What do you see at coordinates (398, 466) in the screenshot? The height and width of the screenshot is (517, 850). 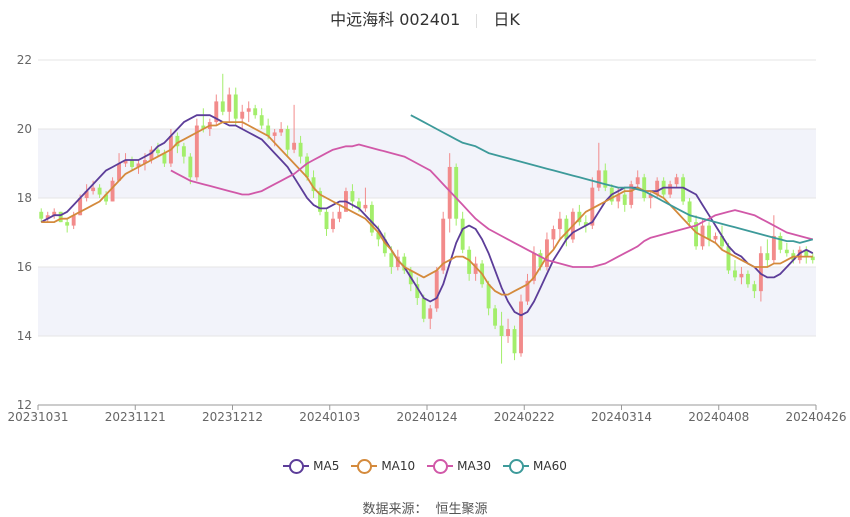 I see `legend-label: MA10` at bounding box center [398, 466].